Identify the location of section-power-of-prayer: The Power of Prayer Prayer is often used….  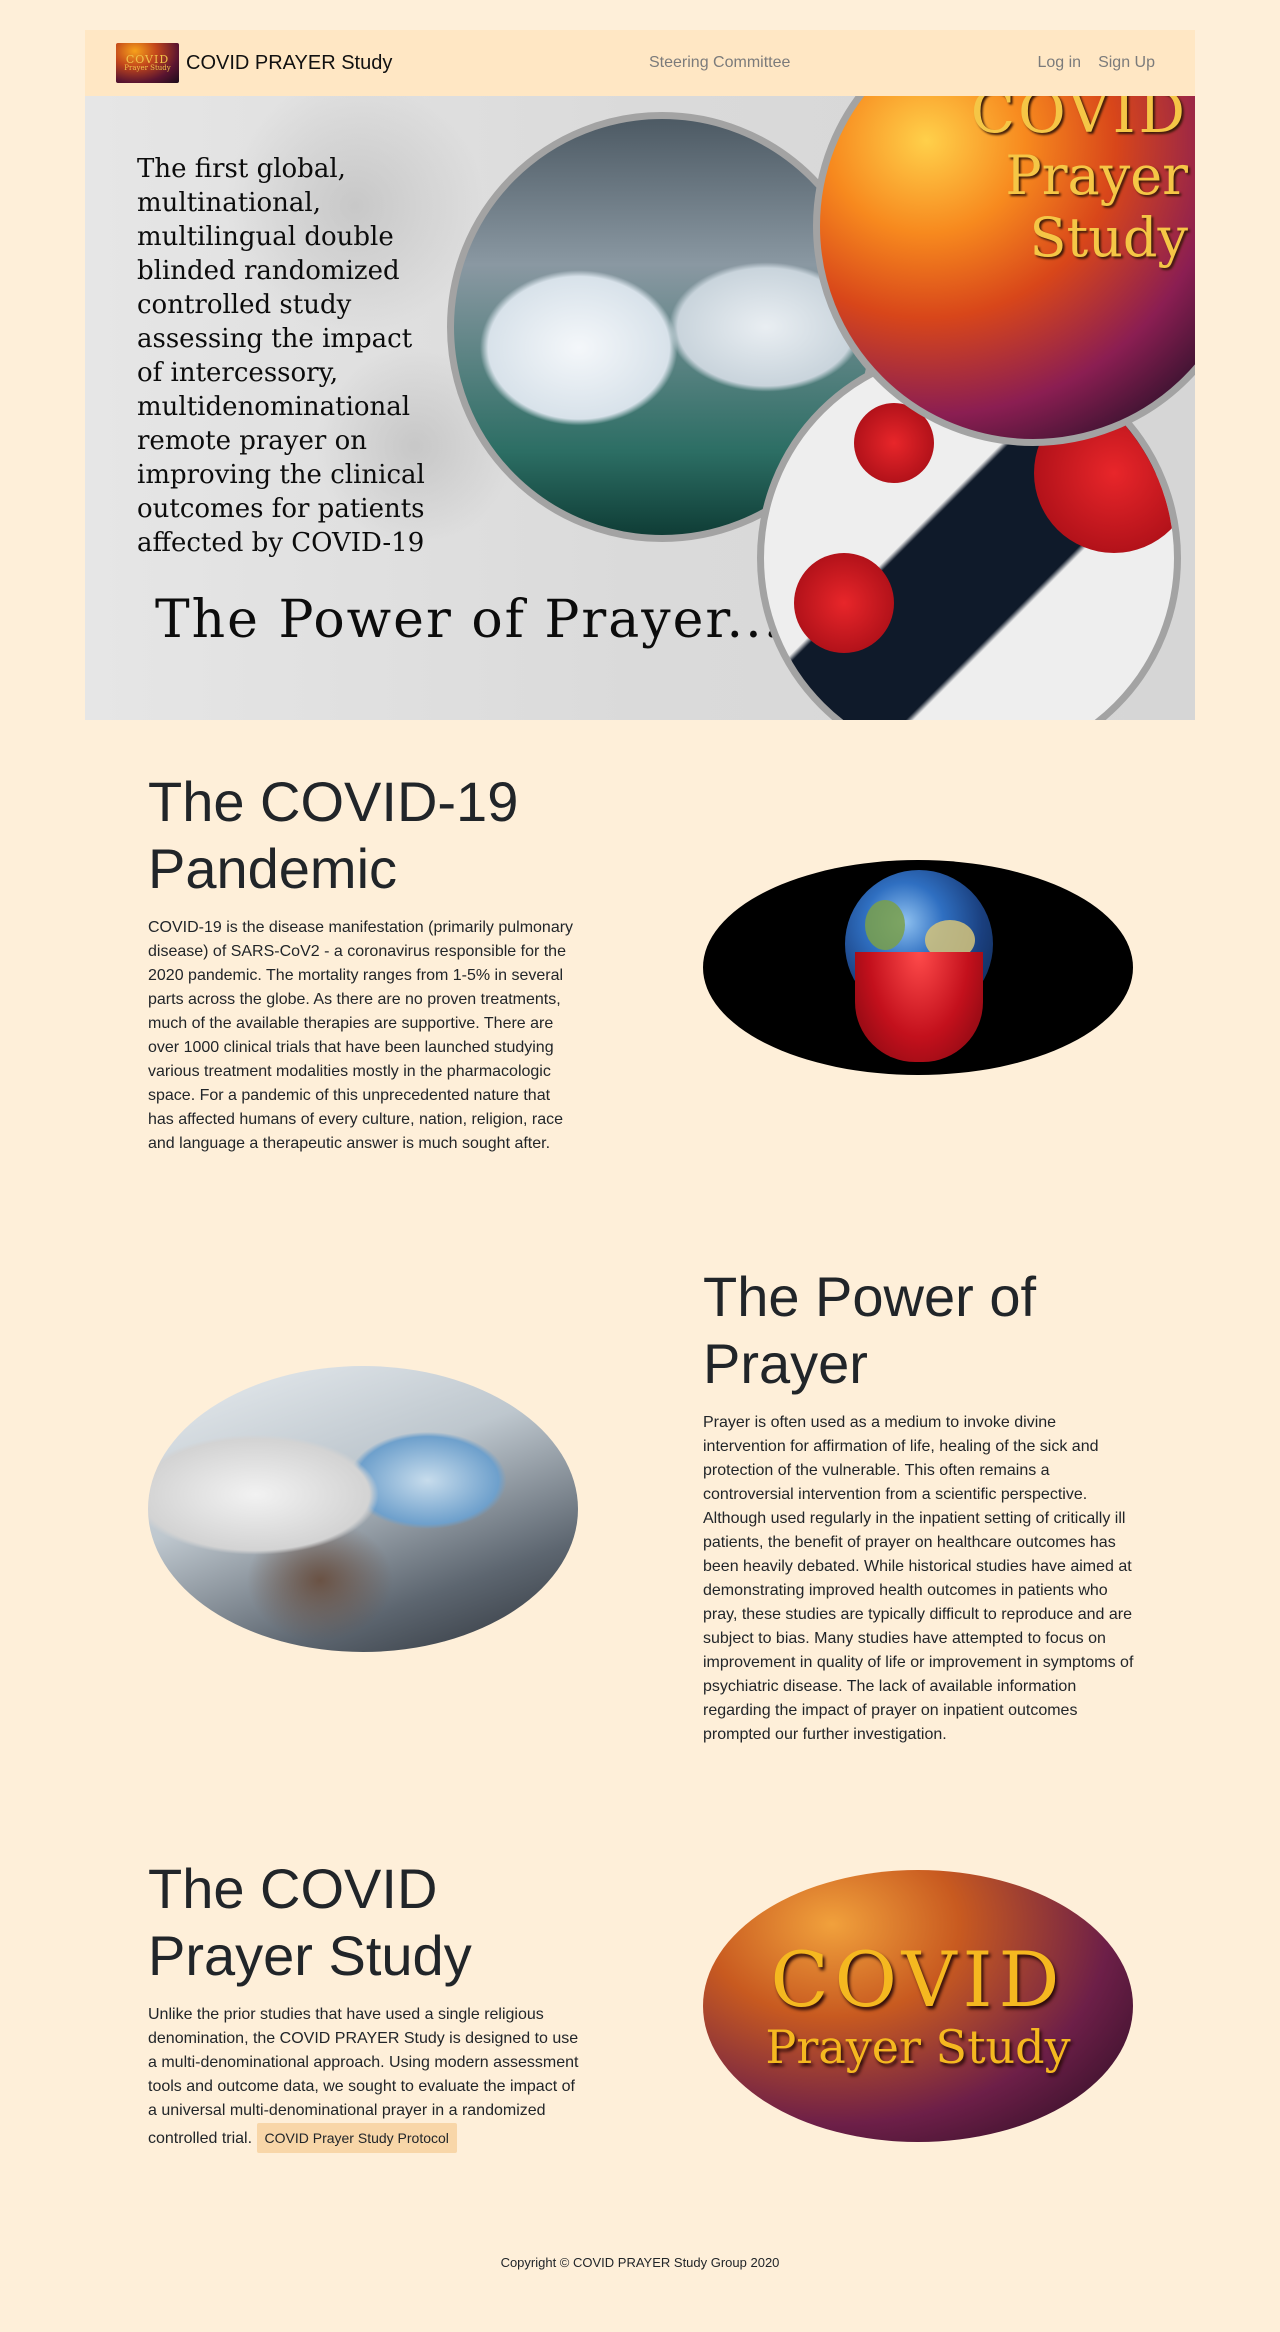
(919, 1505).